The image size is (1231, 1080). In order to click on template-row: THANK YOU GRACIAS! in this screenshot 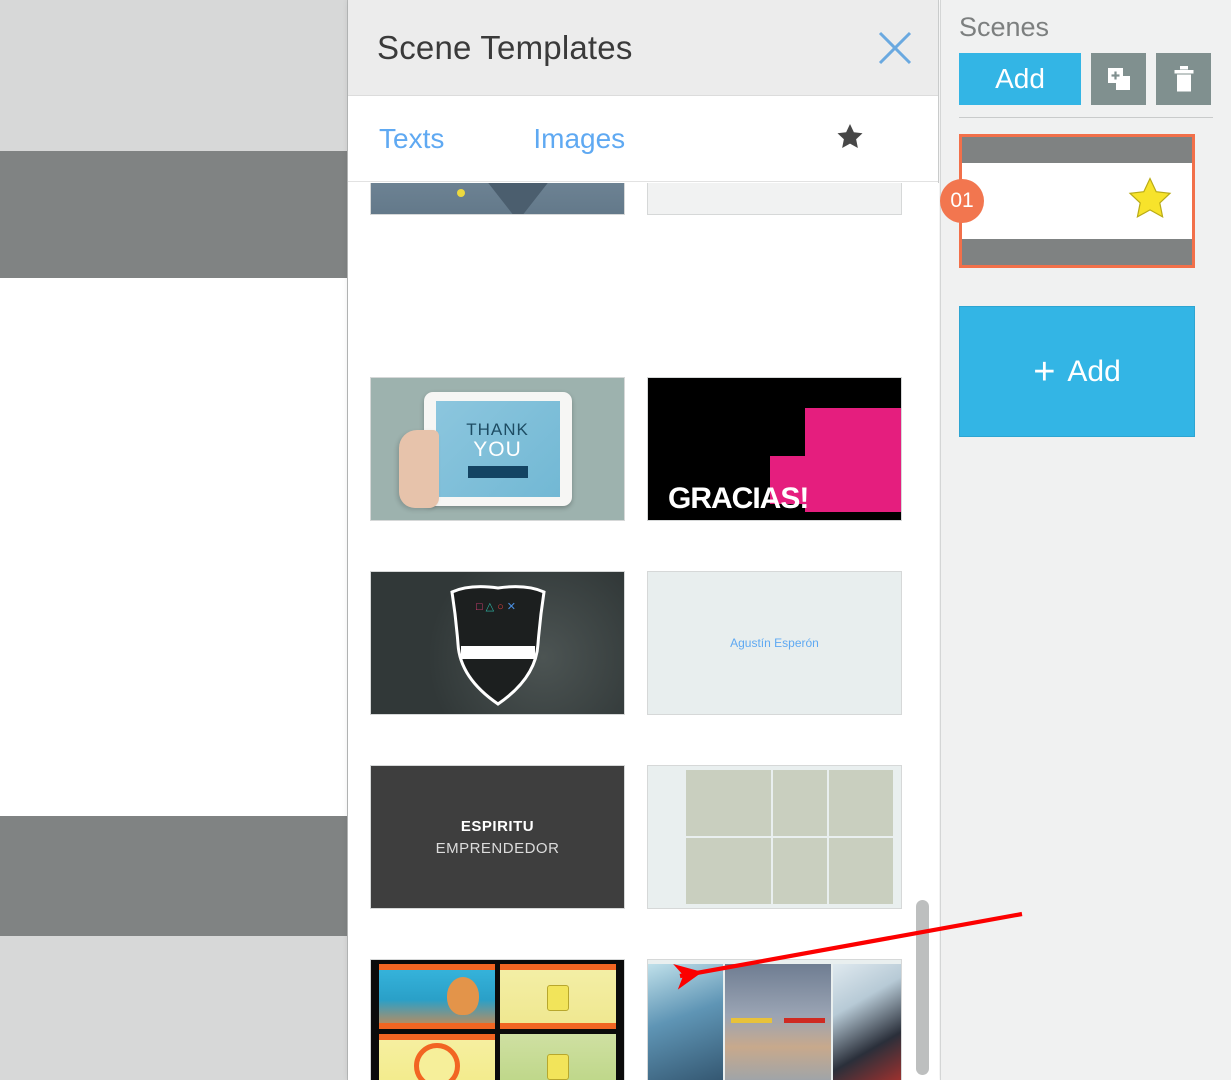, I will do `click(643, 461)`.